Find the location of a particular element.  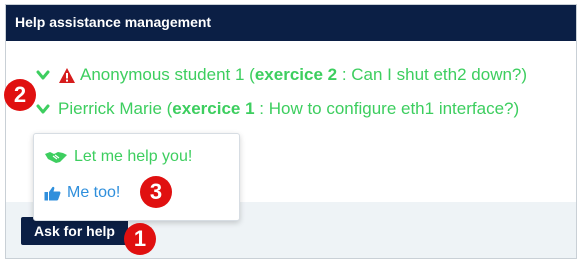

annotation-badge-2: 2 is located at coordinates (20, 95).